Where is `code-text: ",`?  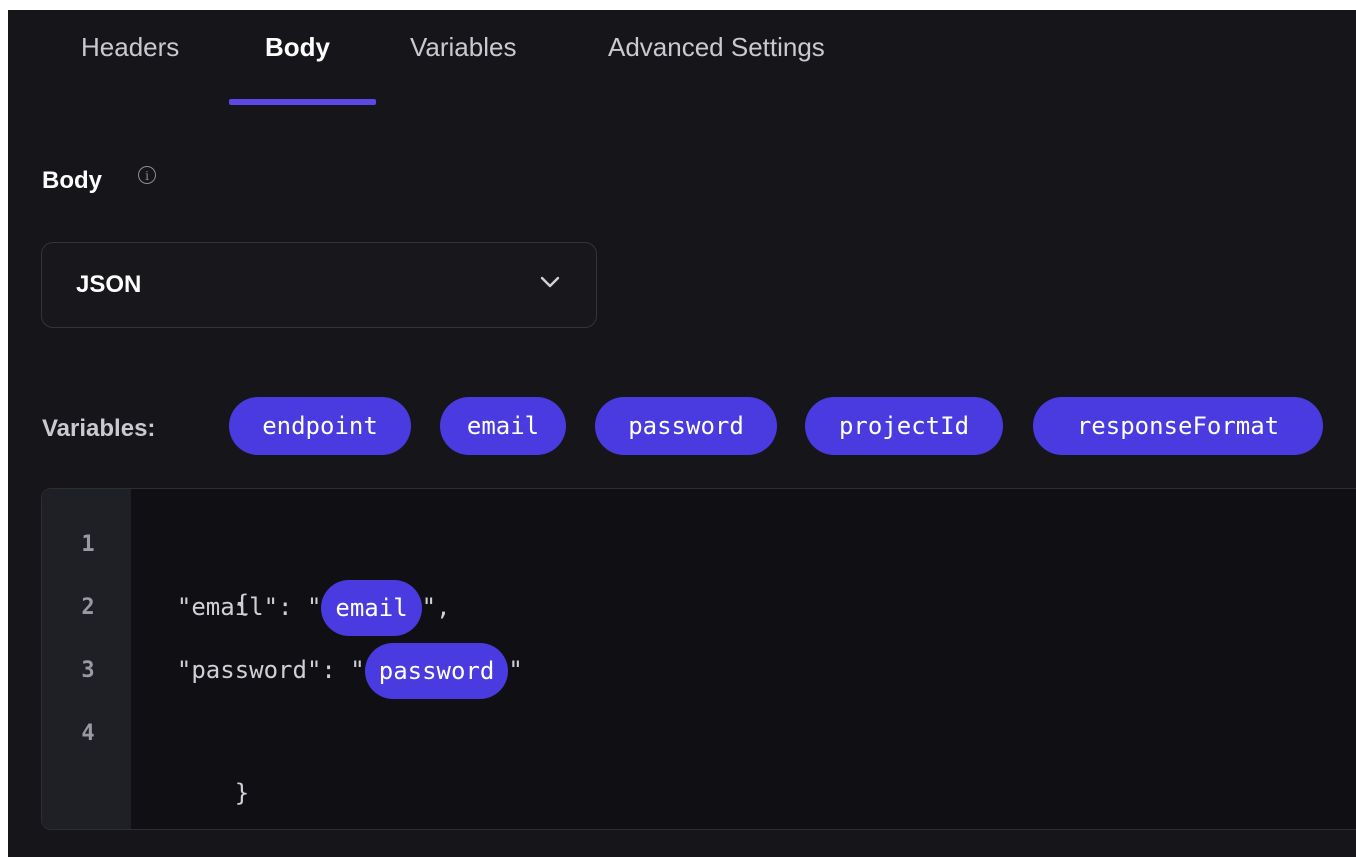
code-text: ", is located at coordinates (436, 607).